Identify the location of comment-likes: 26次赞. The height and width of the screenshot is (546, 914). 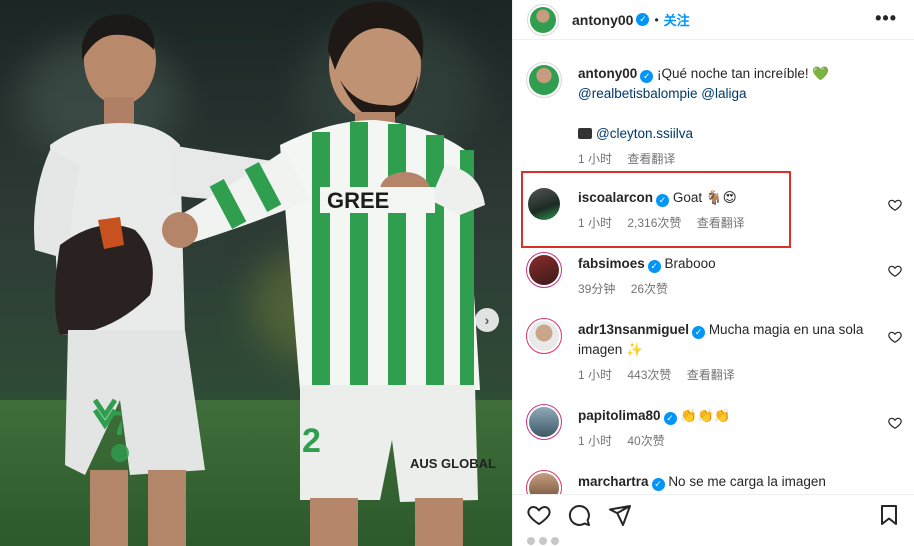
(649, 289).